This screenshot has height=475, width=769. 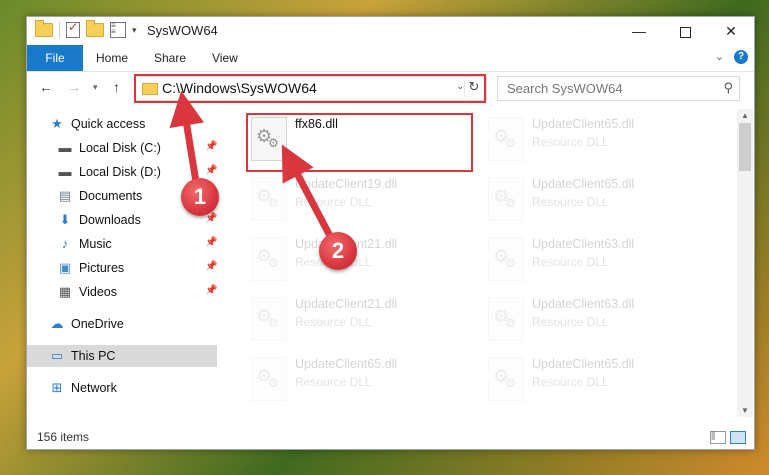 What do you see at coordinates (46, 87) in the screenshot?
I see `back-arrow-icon: ←` at bounding box center [46, 87].